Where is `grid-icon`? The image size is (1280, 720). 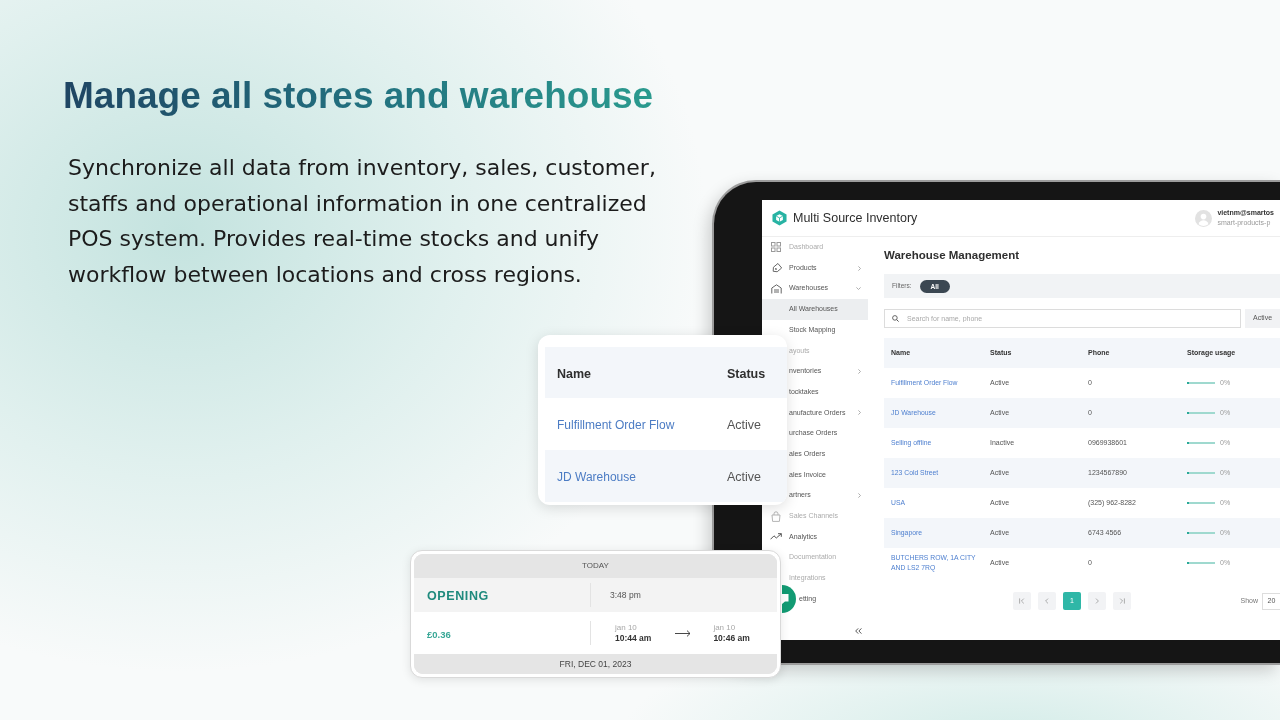
grid-icon is located at coordinates (776, 247).